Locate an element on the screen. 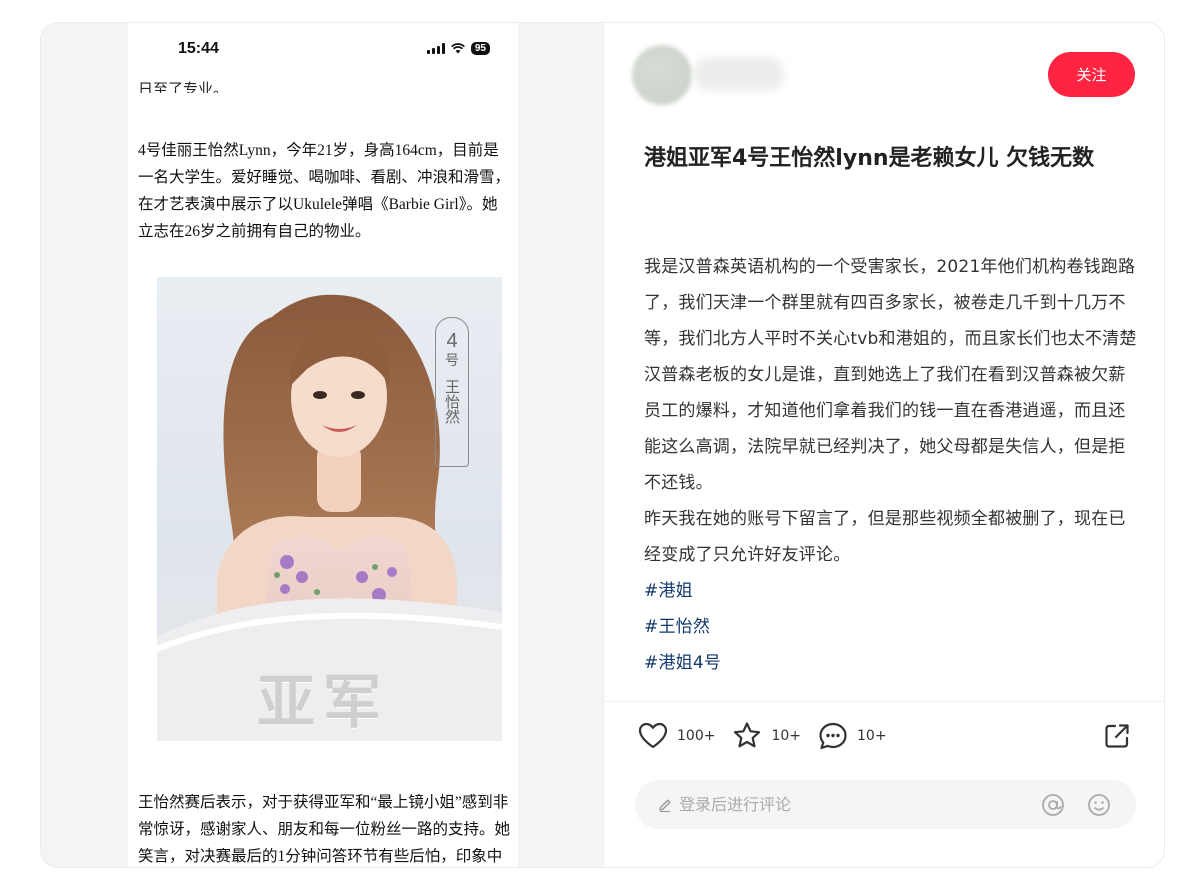 The image size is (1200, 890). like-count: 100+ is located at coordinates (696, 736).